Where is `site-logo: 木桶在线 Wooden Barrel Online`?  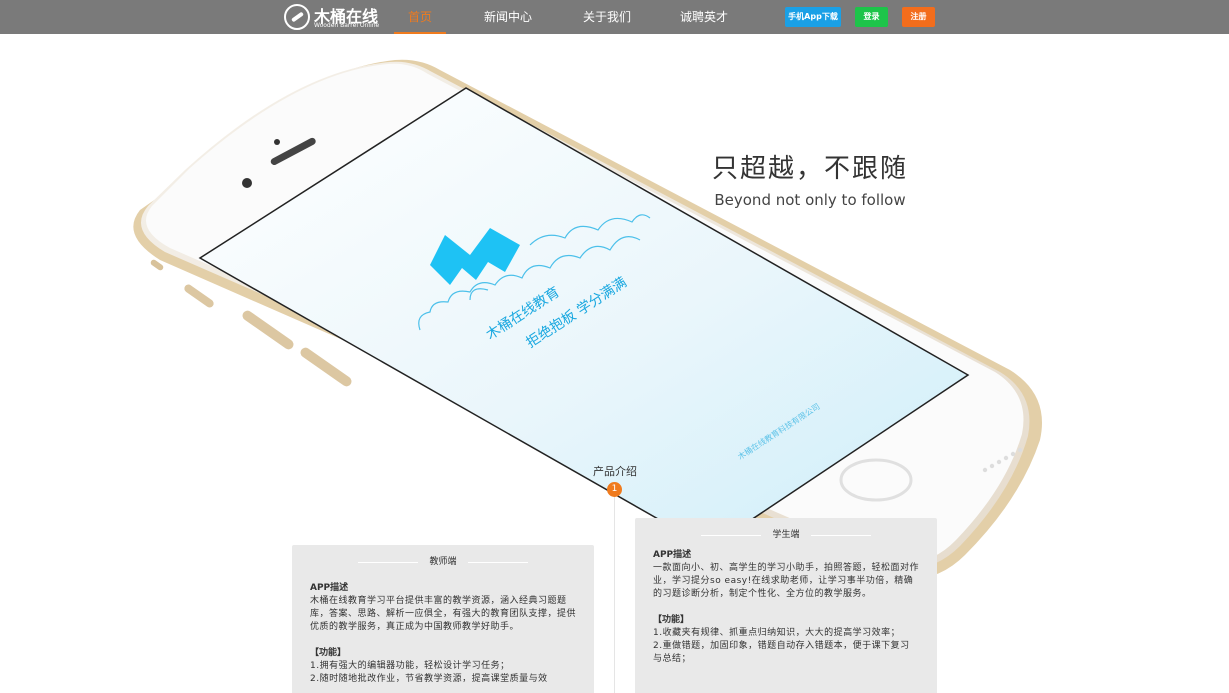 site-logo: 木桶在线 Wooden Barrel Online is located at coordinates (334, 17).